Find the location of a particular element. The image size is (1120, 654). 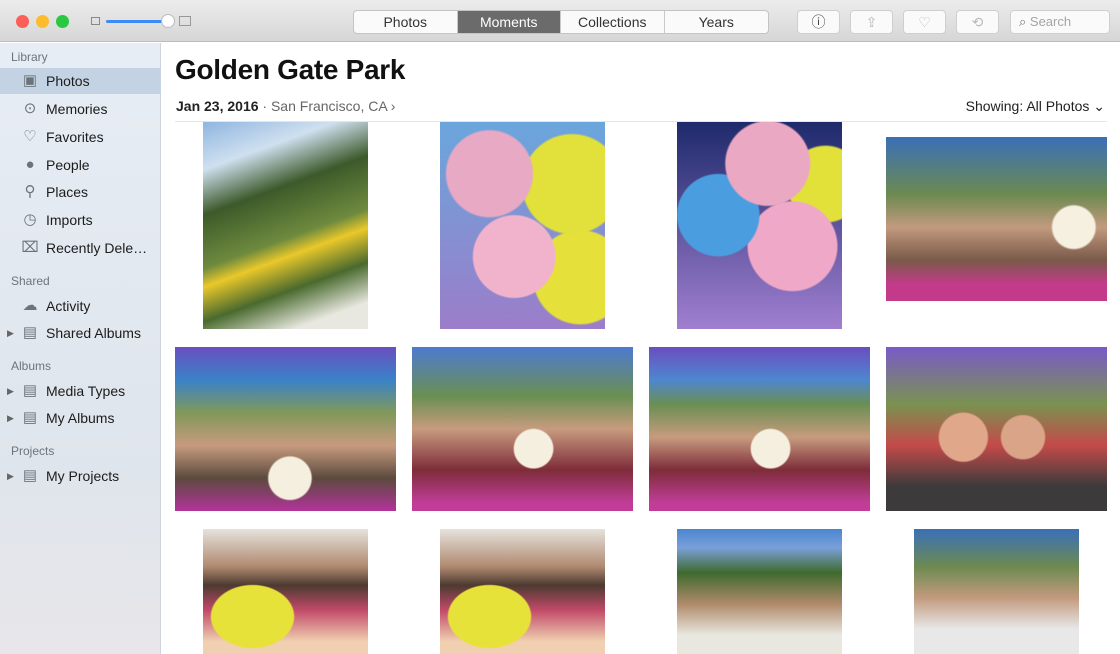

pin-icon: ⚲ is located at coordinates (30, 191).